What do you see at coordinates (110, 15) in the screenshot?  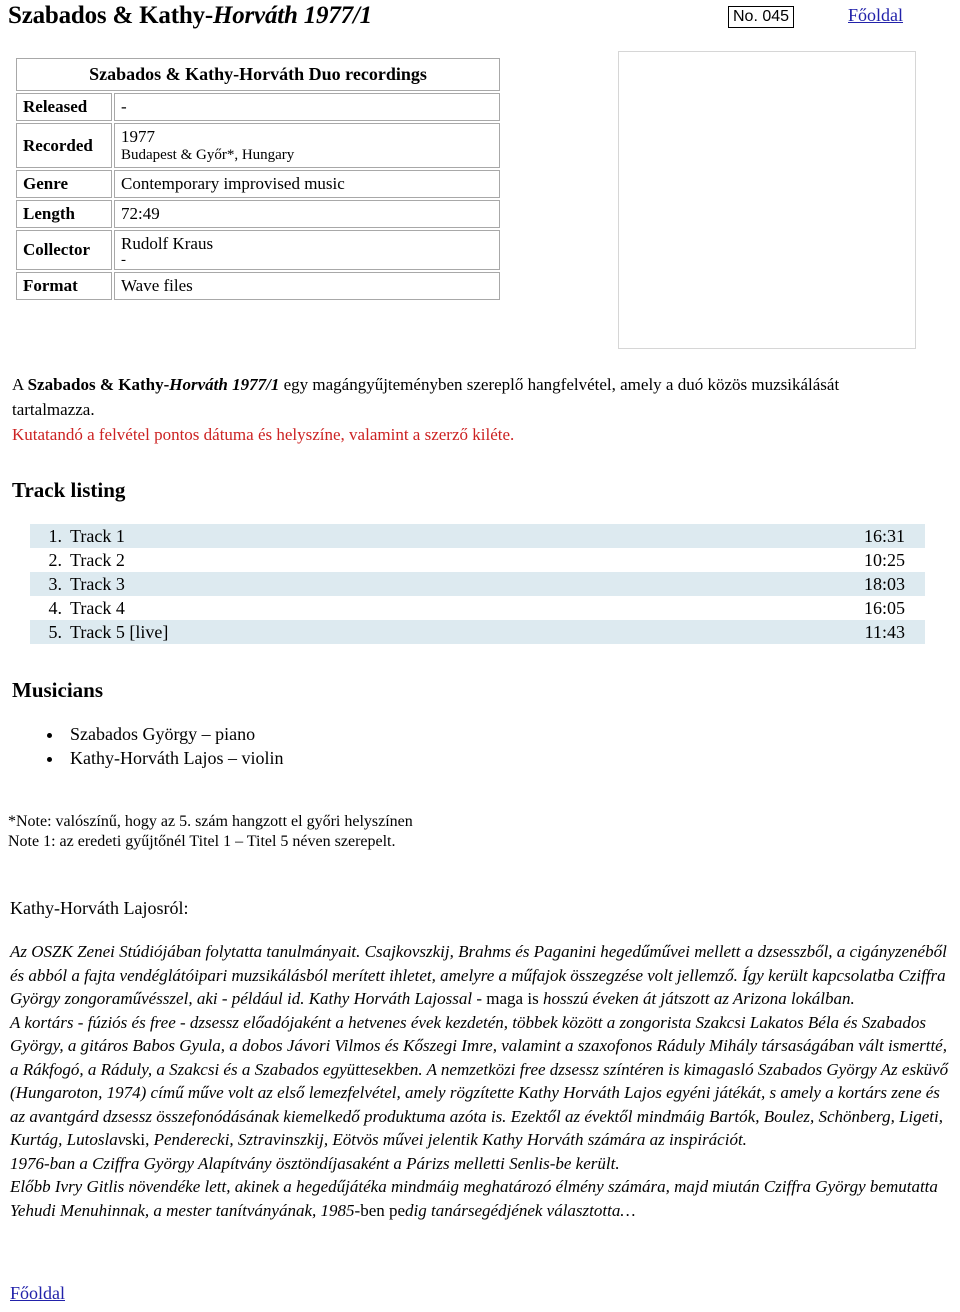 I see `page-title-roman: Szabados & Kathy-` at bounding box center [110, 15].